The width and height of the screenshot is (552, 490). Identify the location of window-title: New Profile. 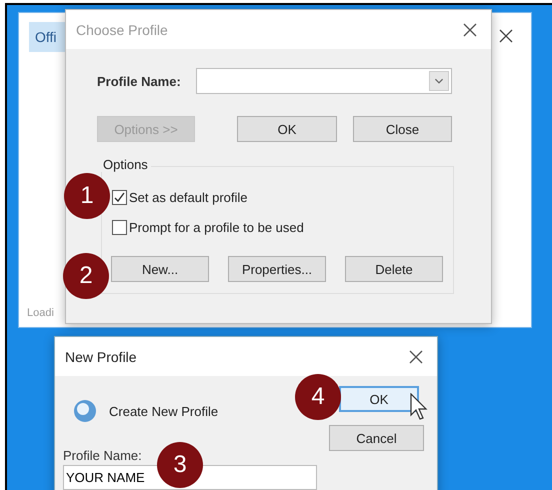
(101, 356).